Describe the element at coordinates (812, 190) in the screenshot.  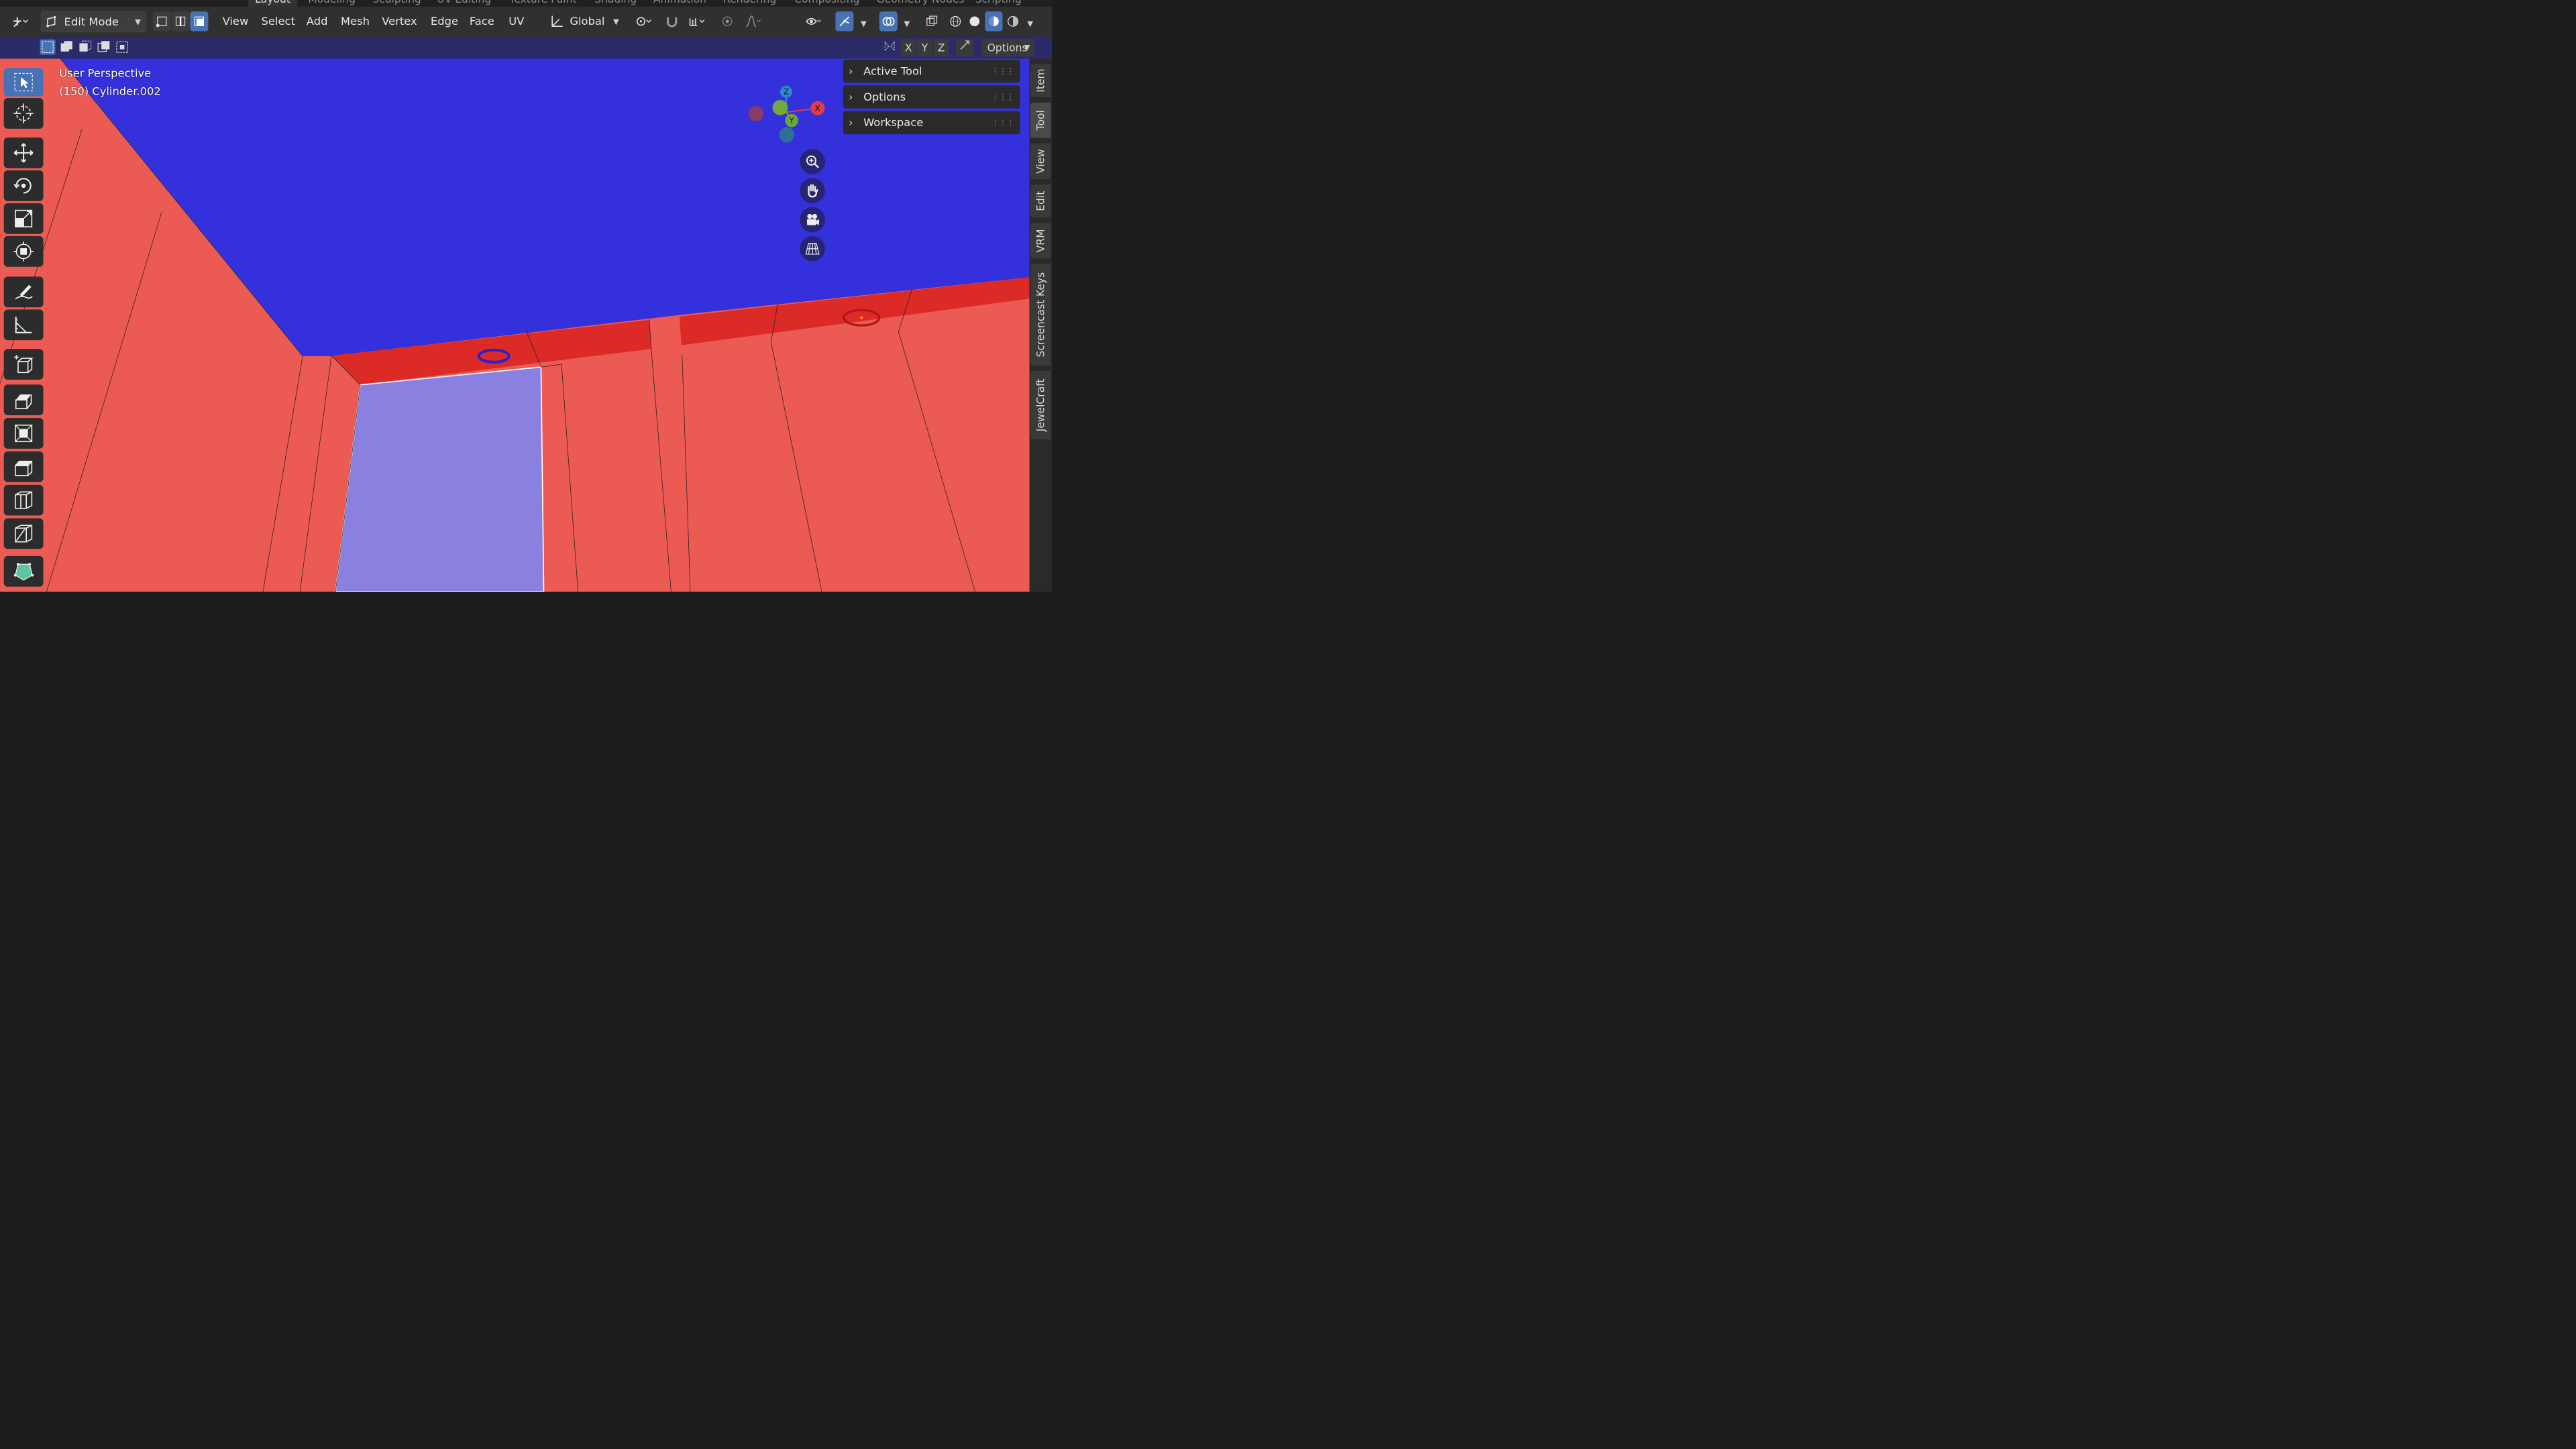
I see `pan-button` at that location.